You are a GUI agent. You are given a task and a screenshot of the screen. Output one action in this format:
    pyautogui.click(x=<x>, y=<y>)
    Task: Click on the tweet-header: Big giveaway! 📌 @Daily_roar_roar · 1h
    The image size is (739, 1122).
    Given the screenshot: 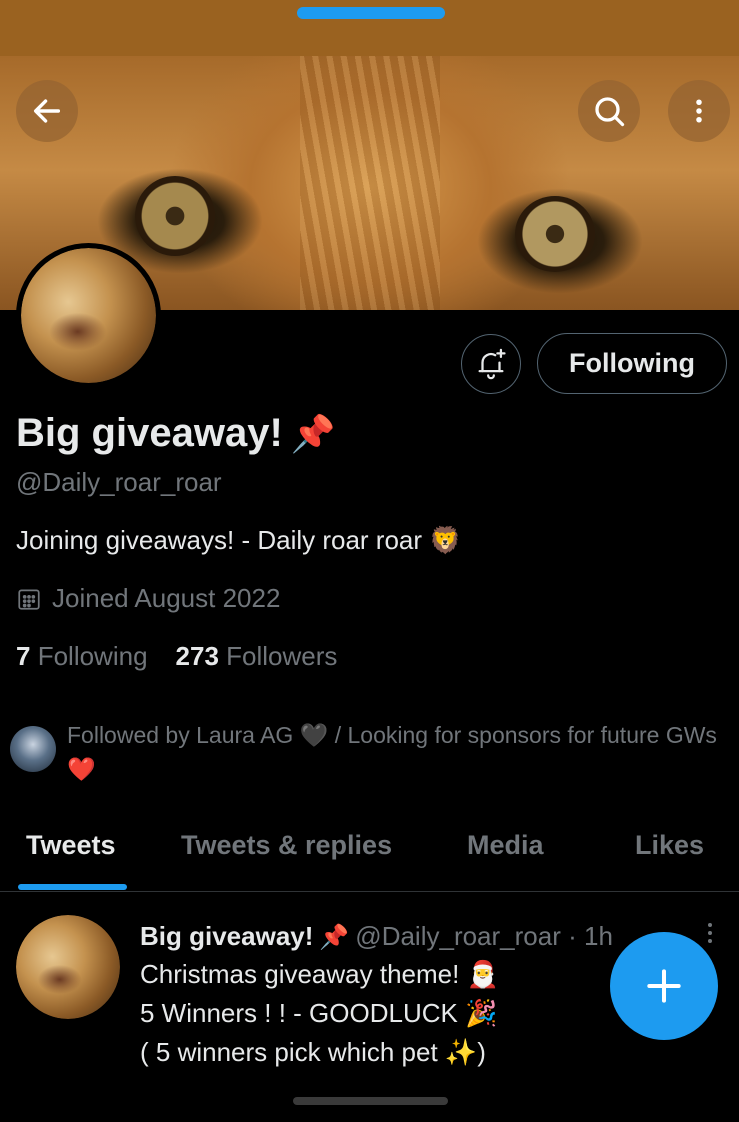 What is the action you would take?
    pyautogui.click(x=376, y=936)
    